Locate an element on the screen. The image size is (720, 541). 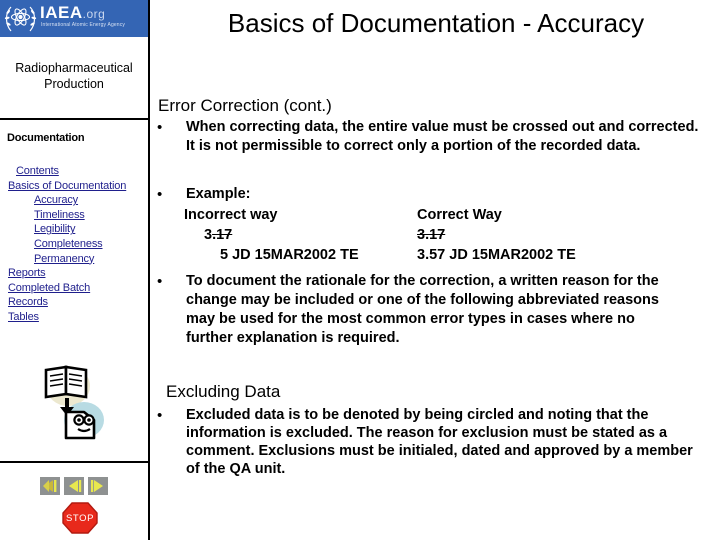
stop-sign-label: STOP is located at coordinates (80, 518).